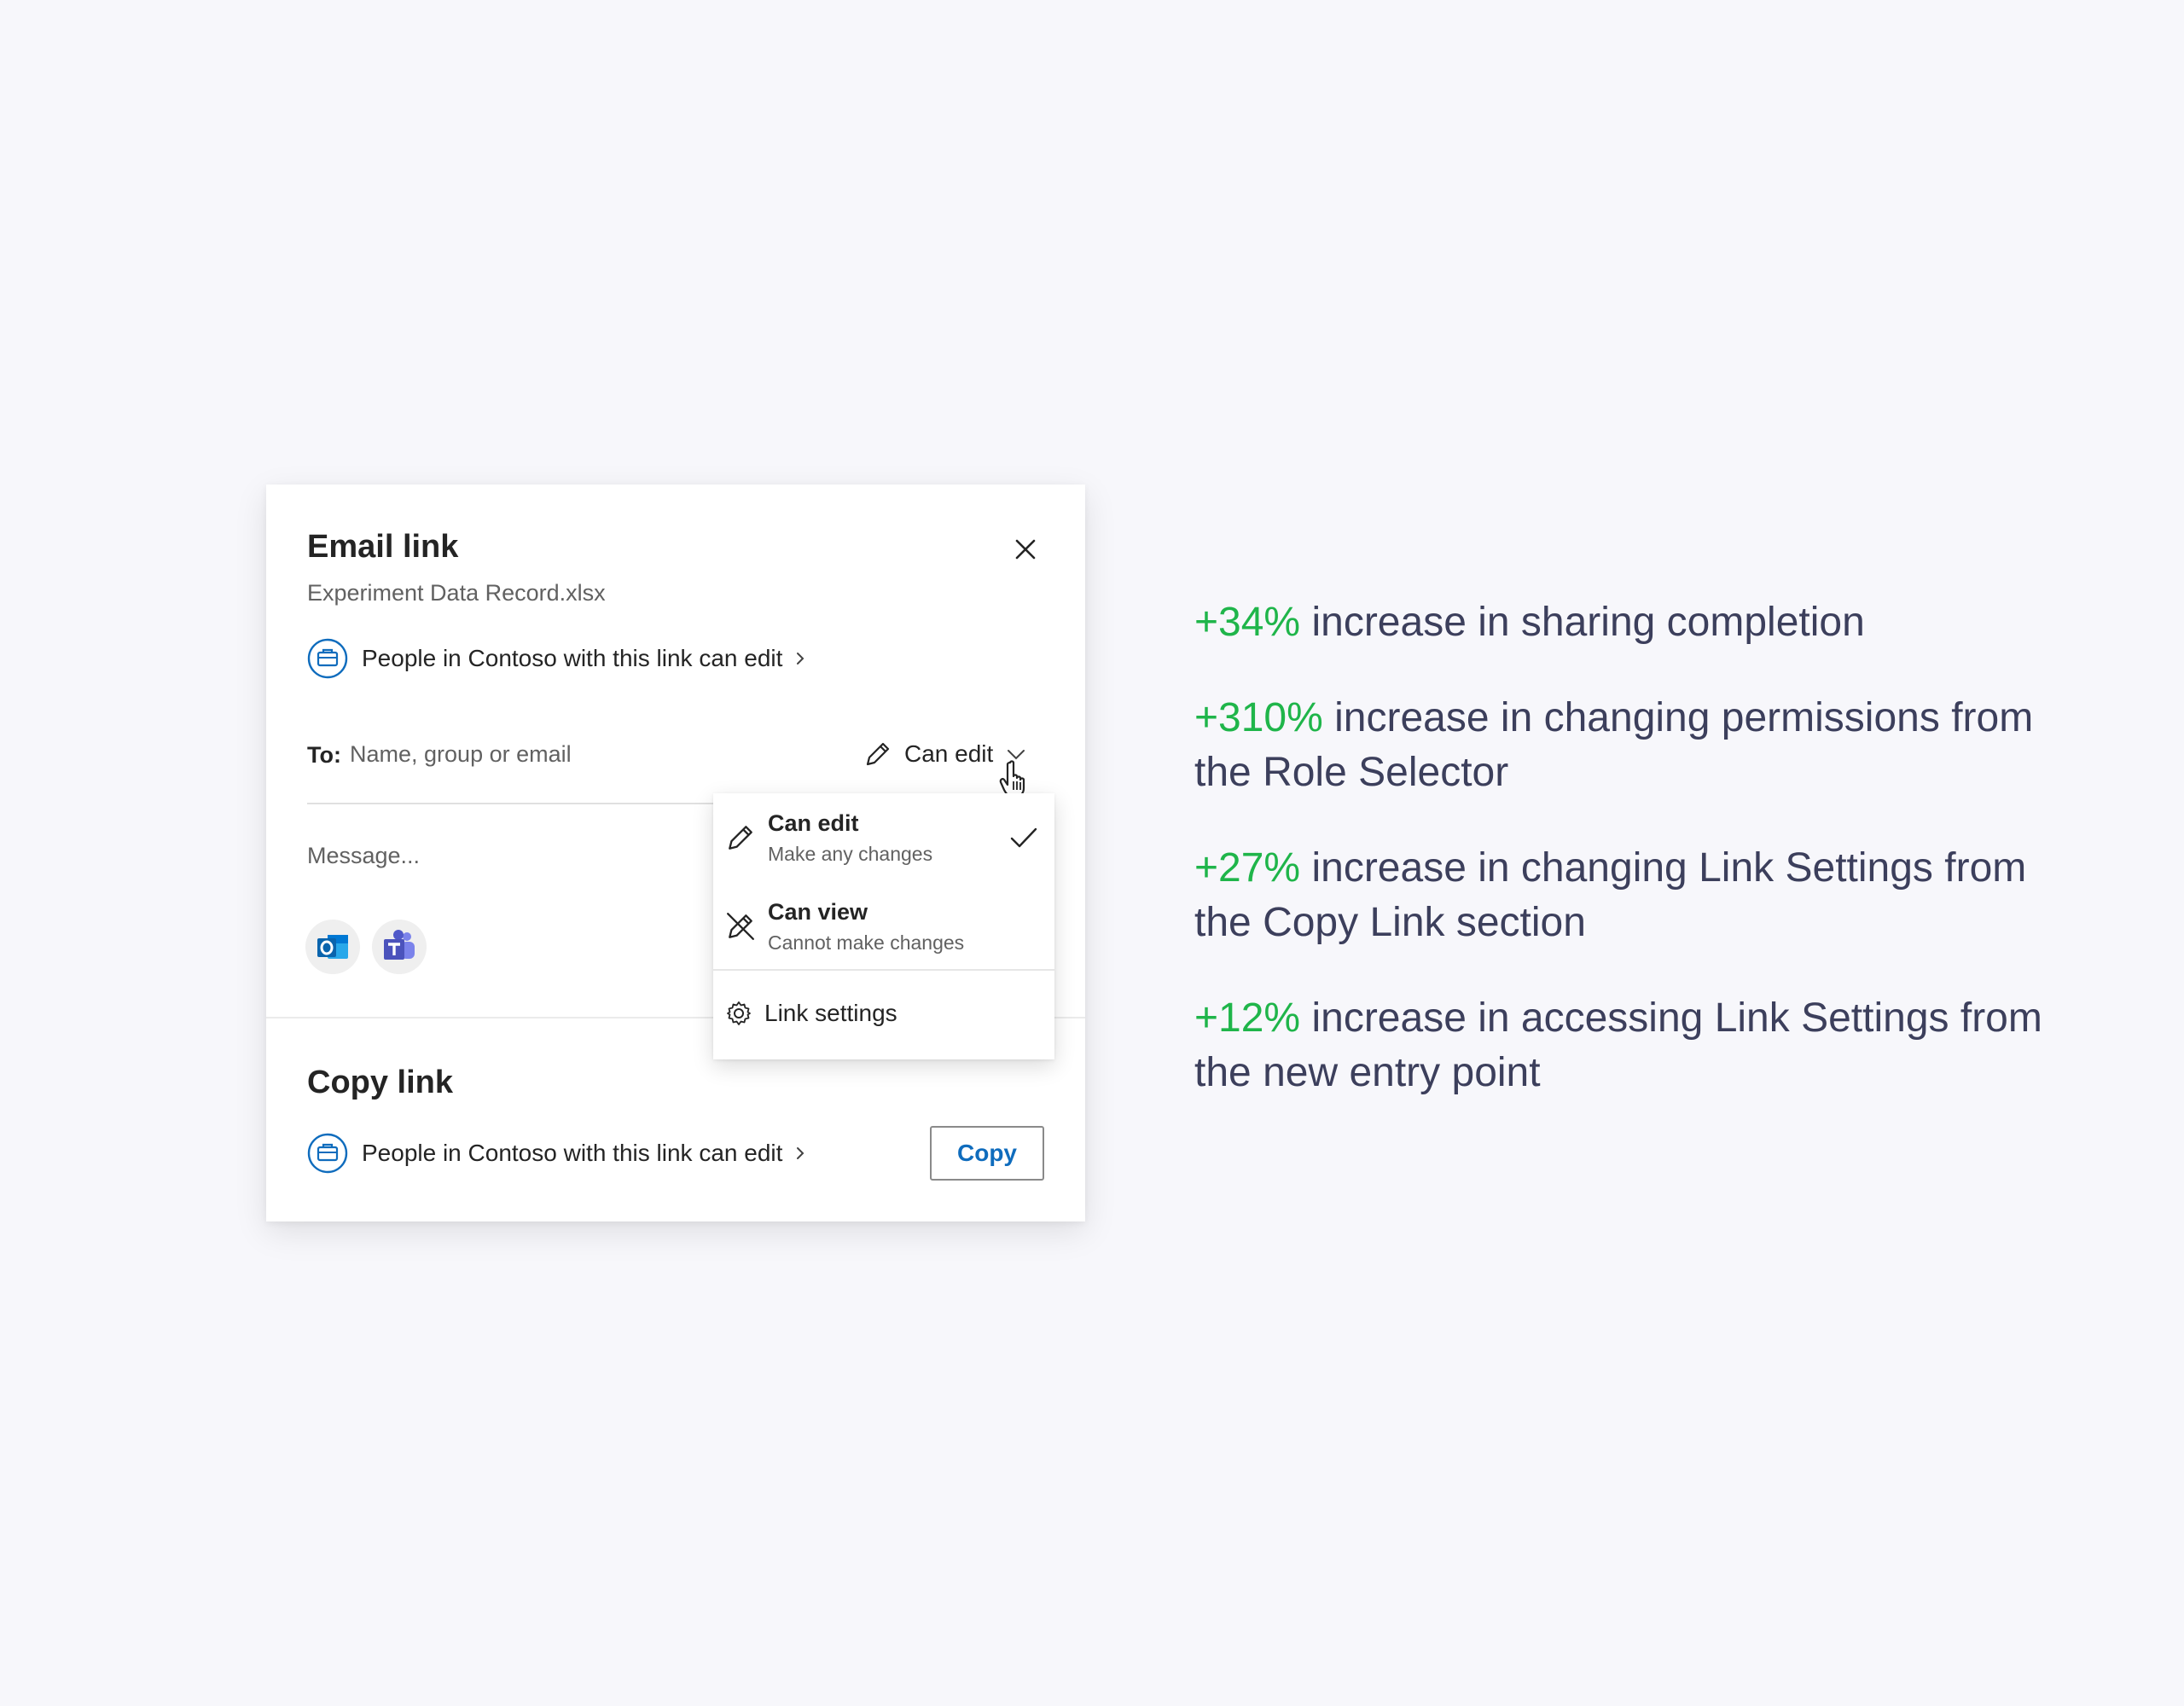  Describe the element at coordinates (589, 754) in the screenshot. I see `recipient-input` at that location.